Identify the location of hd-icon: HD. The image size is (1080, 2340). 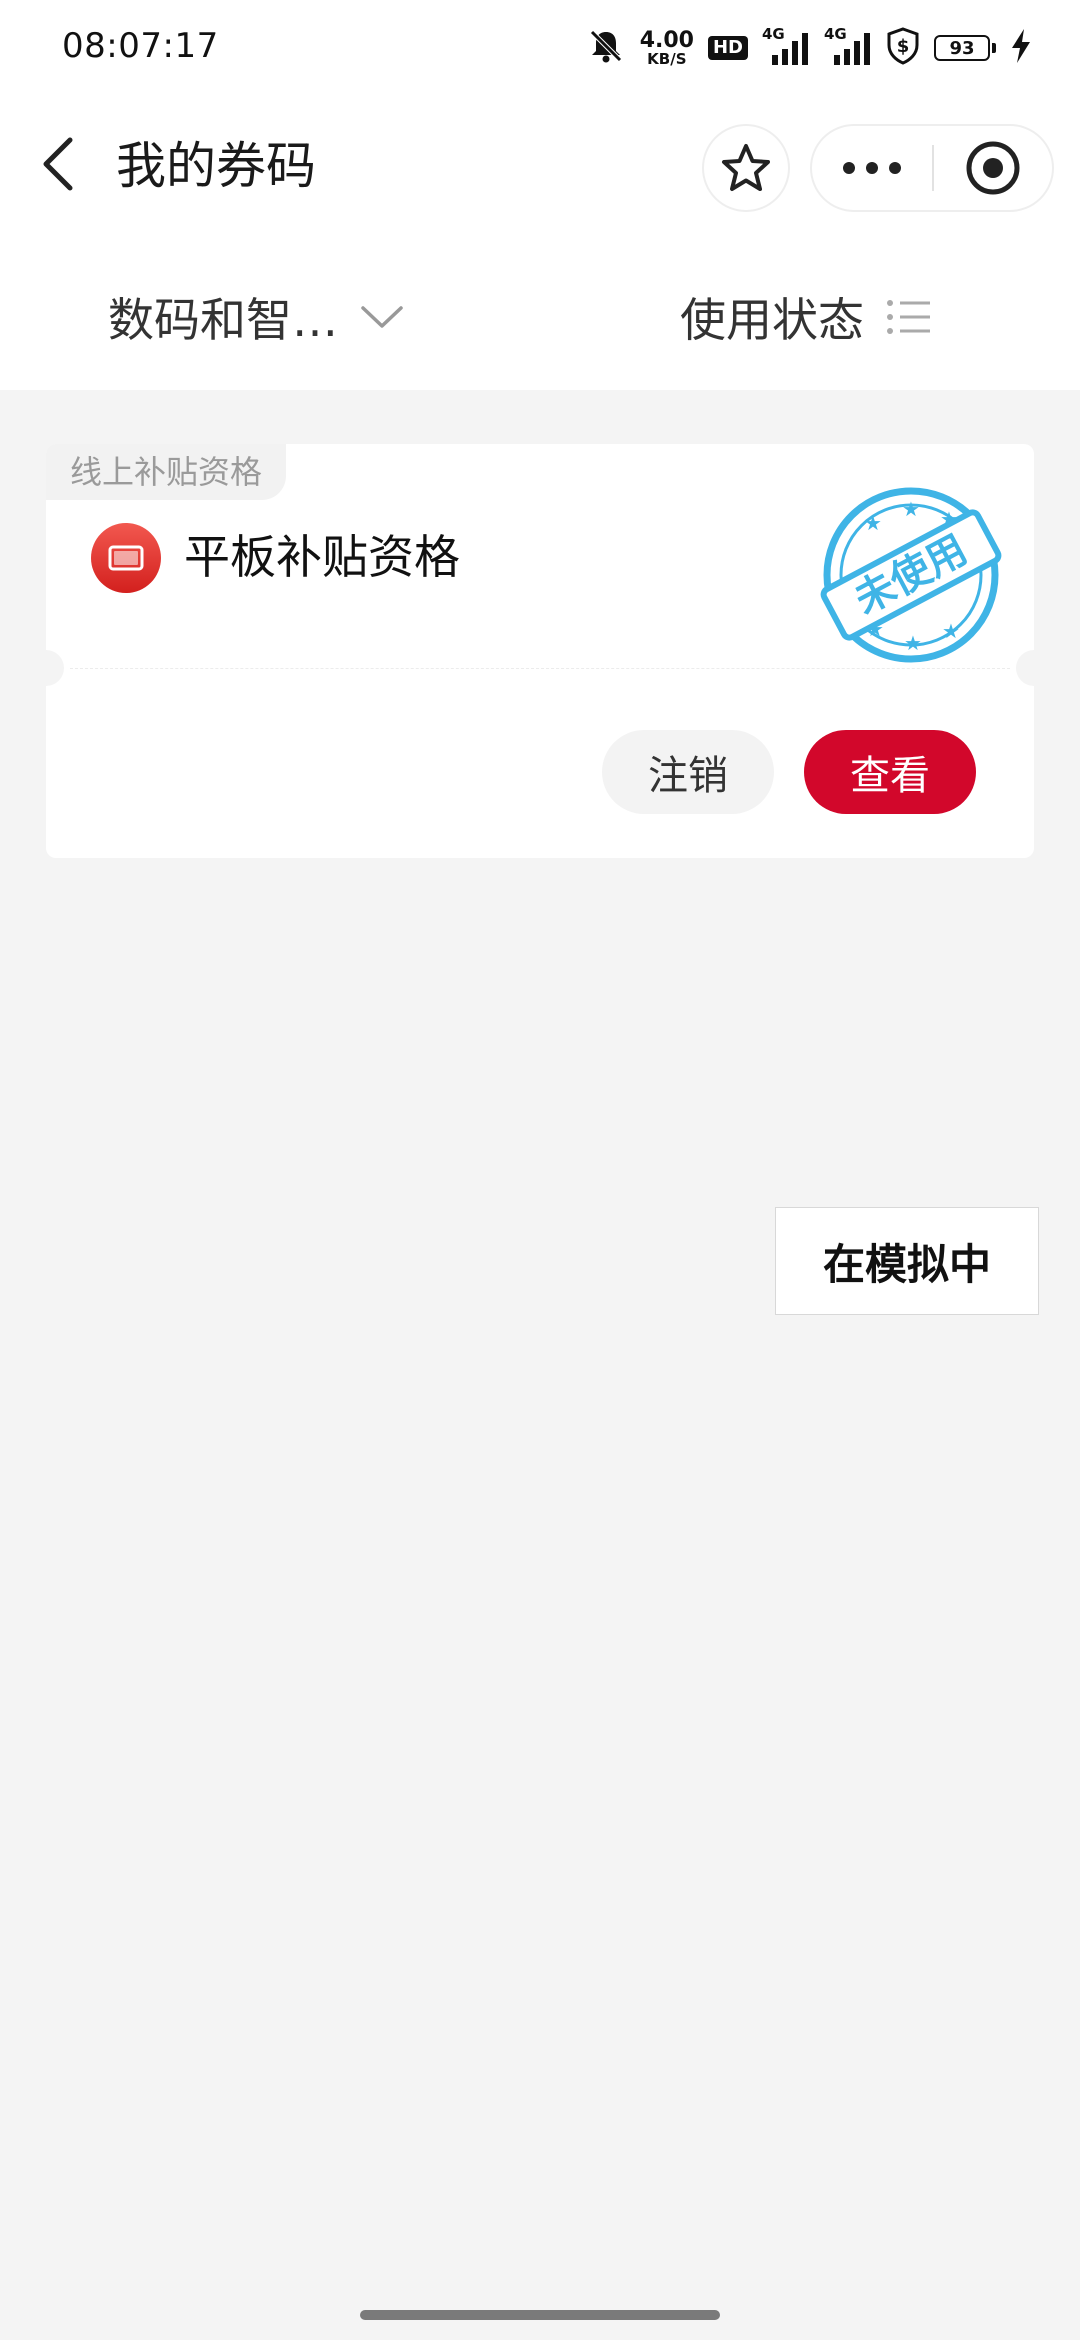
(727, 48).